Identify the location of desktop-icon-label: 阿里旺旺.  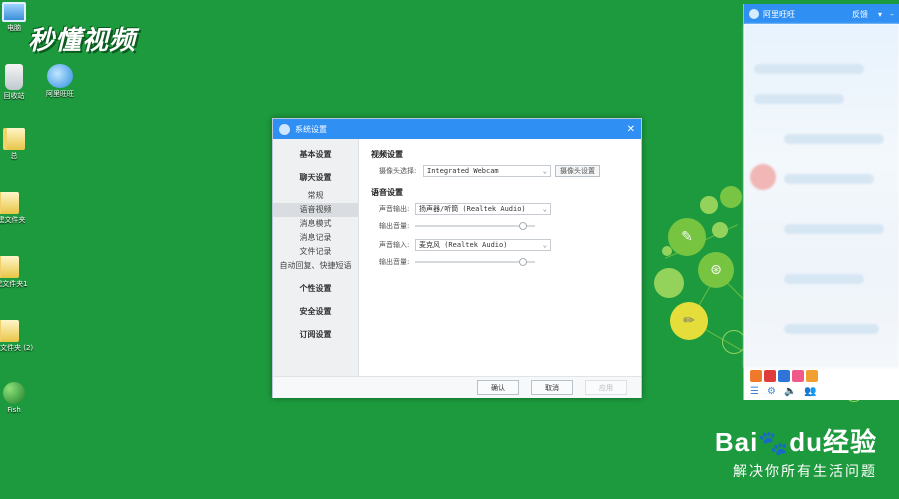
(60, 94).